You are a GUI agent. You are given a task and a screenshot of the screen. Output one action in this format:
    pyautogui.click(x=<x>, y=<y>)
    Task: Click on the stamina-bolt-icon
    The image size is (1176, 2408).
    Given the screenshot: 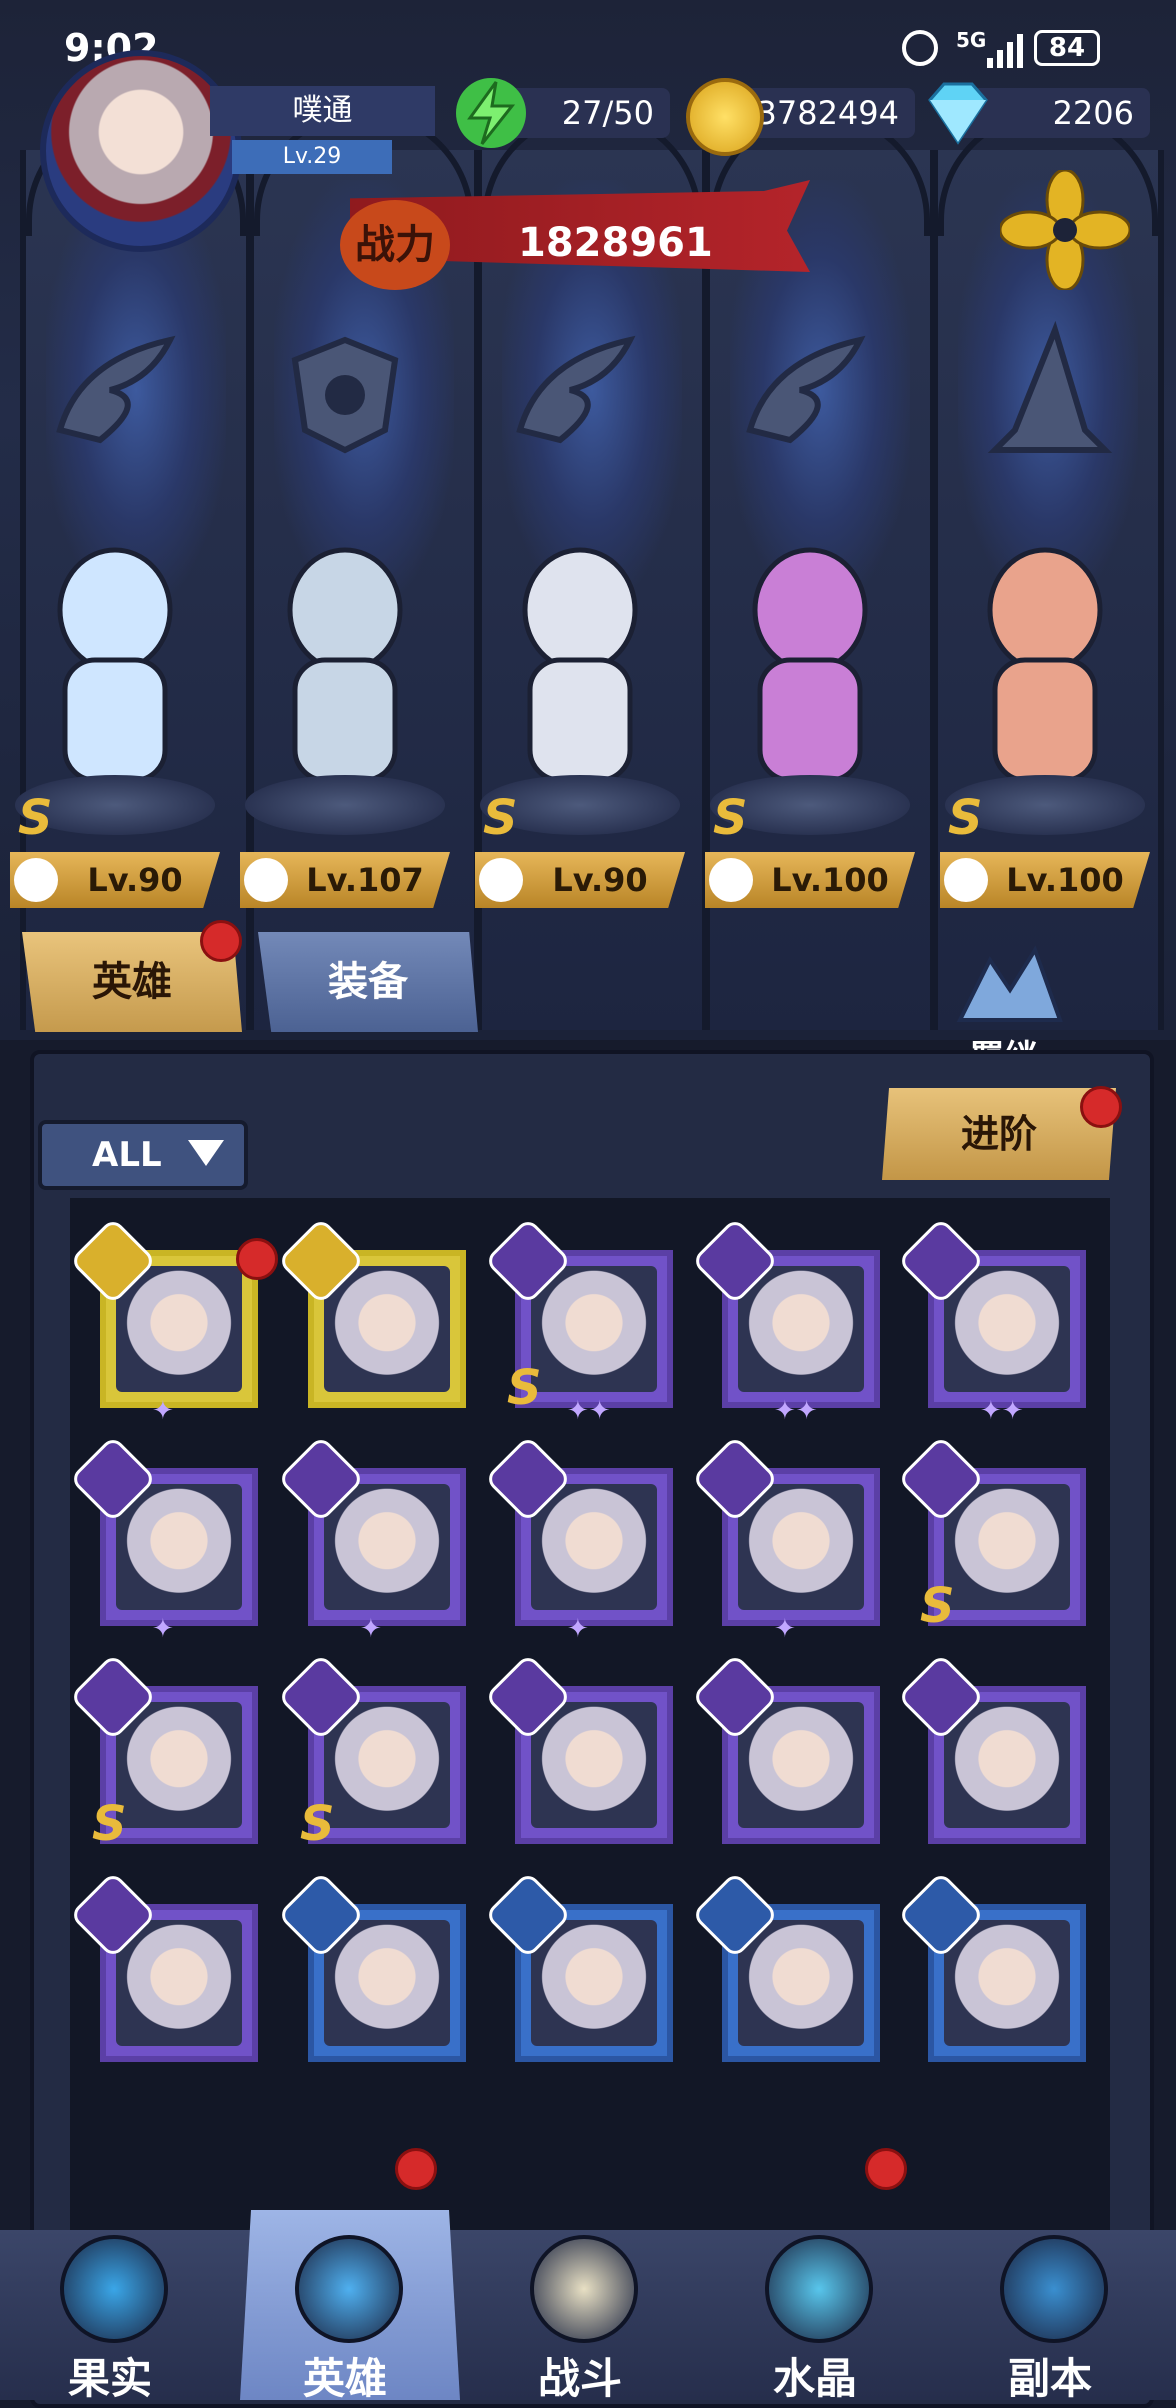 What is the action you would take?
    pyautogui.click(x=491, y=113)
    